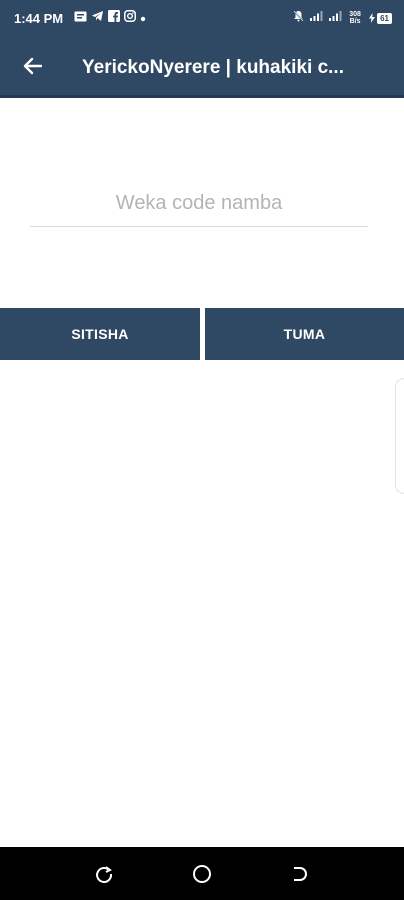 The width and height of the screenshot is (404, 900). I want to click on back-button, so click(32, 66).